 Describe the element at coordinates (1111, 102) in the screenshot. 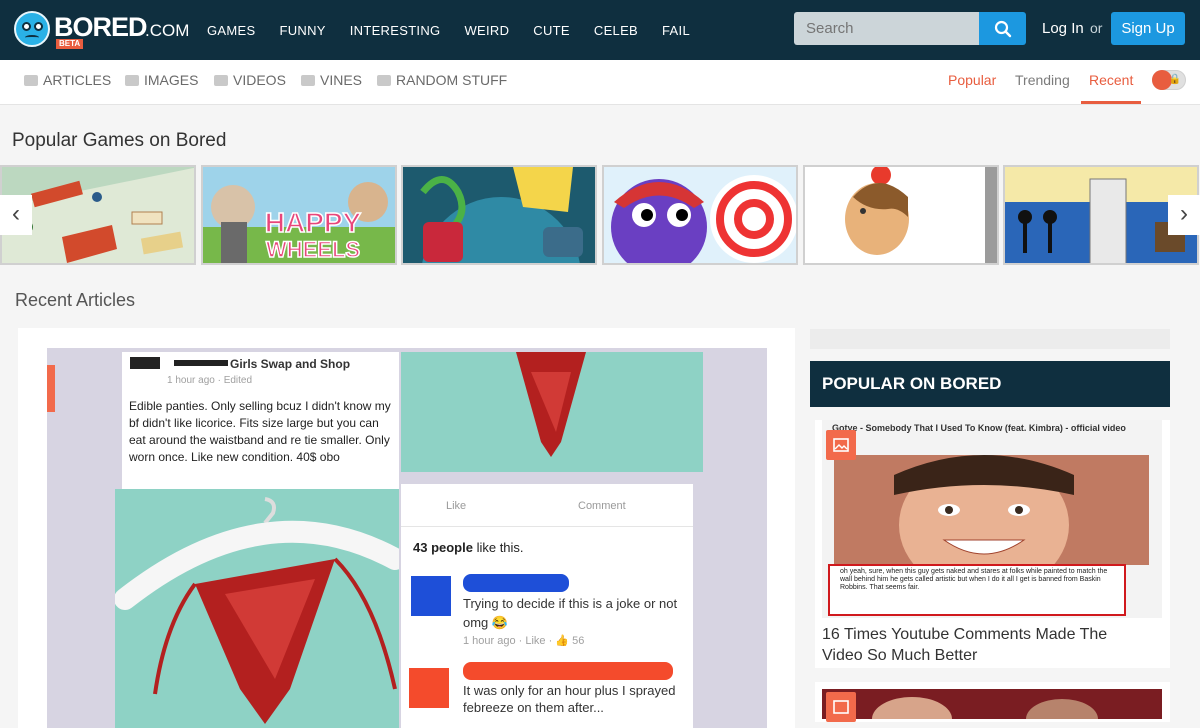

I see `active-sort-underline` at that location.